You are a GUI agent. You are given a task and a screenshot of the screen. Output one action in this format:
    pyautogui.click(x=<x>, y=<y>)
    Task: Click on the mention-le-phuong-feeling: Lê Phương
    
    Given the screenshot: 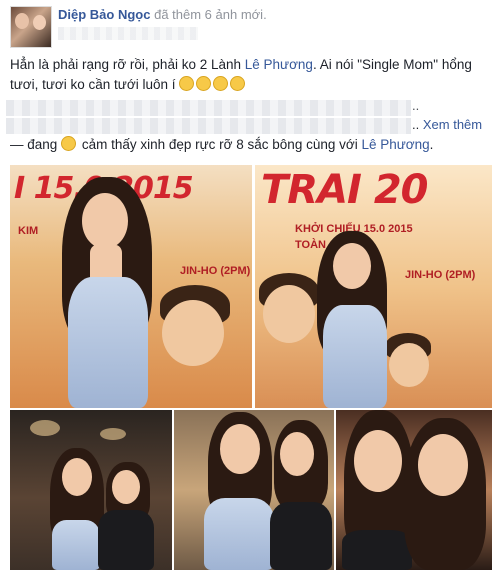 What is the action you would take?
    pyautogui.click(x=395, y=144)
    